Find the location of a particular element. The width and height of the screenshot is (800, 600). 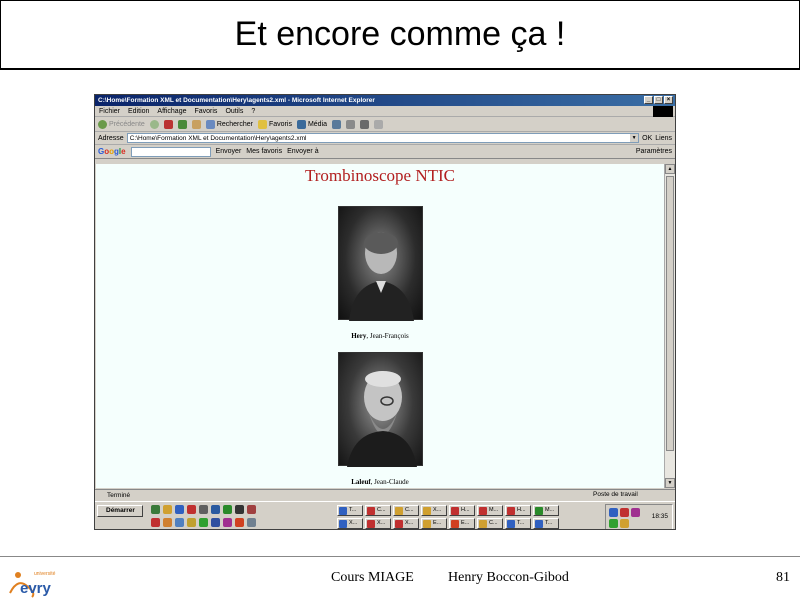

stop-icon is located at coordinates (168, 124).